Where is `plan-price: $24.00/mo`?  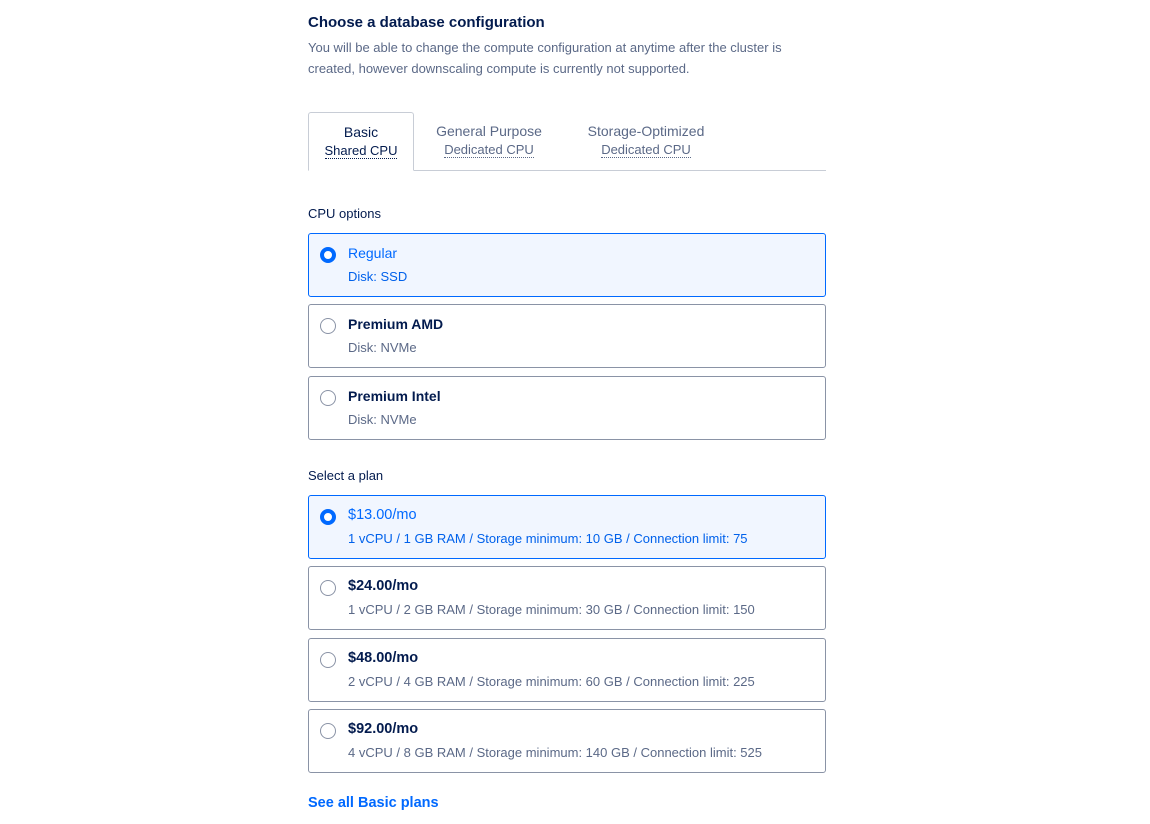 plan-price: $24.00/mo is located at coordinates (383, 586).